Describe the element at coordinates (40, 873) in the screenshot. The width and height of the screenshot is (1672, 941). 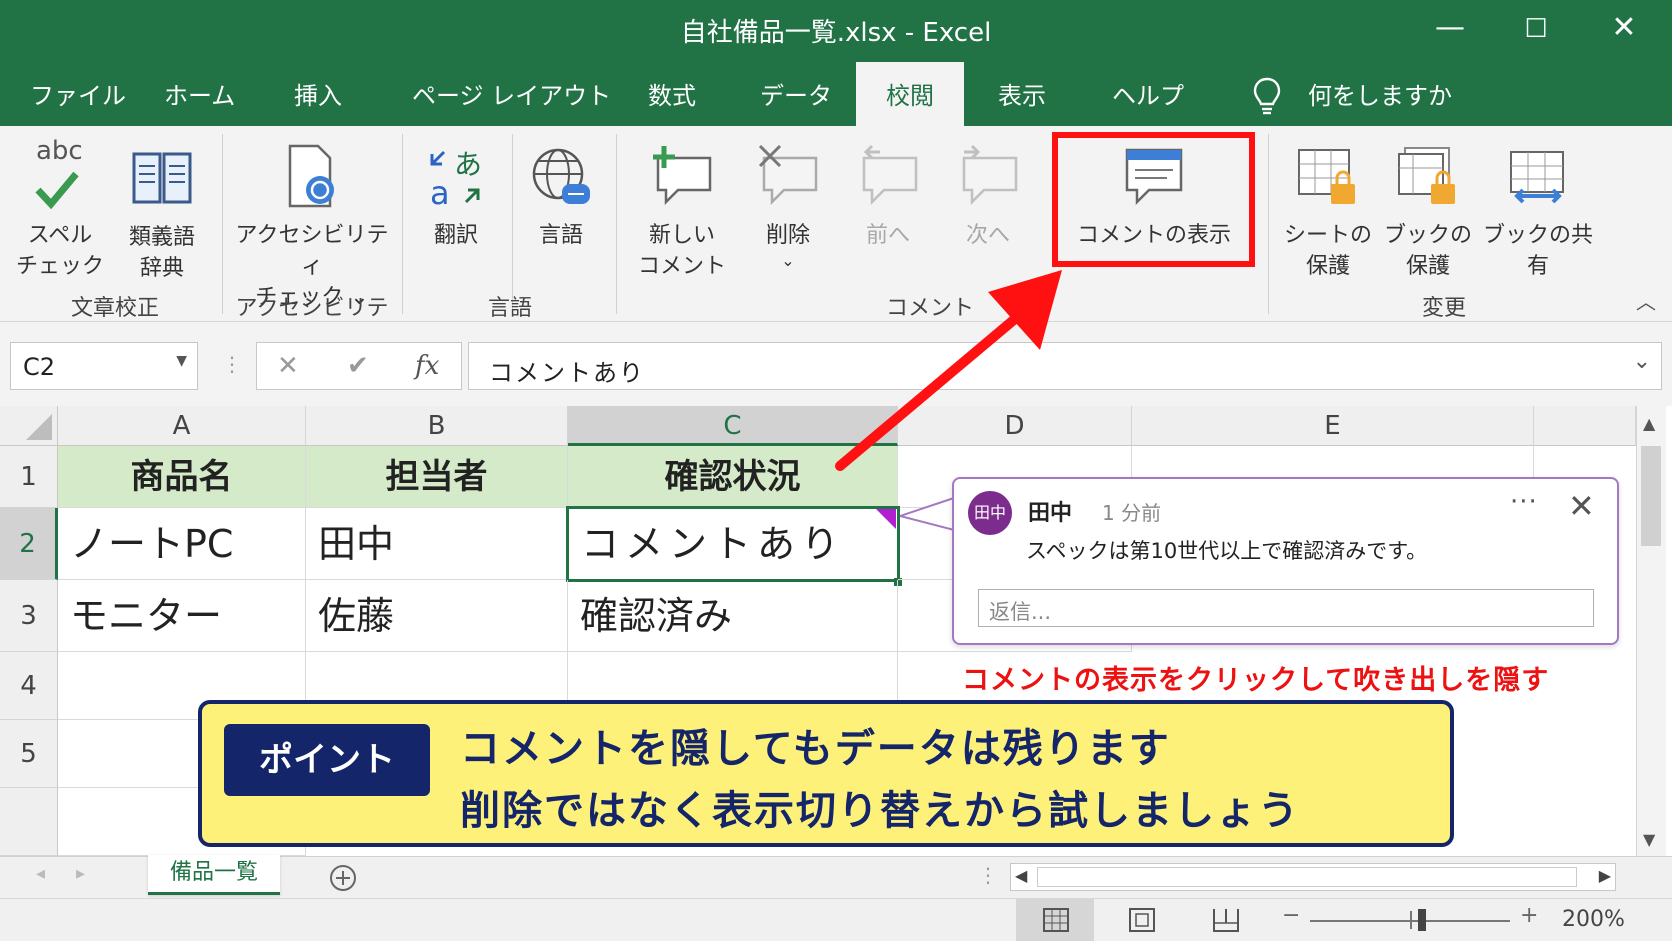
I see `prev-sheet-icon: ◂` at that location.